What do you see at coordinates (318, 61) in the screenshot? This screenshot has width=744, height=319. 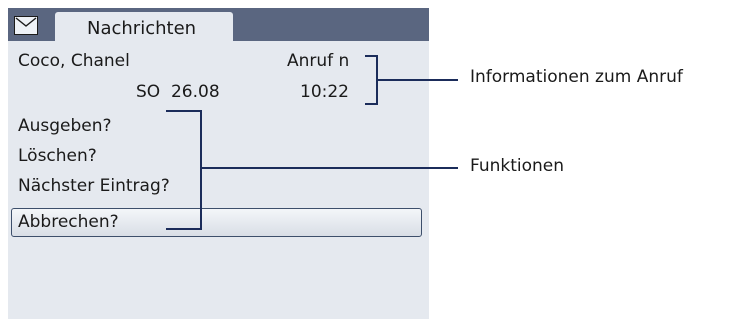 I see `call-type: Anruf n` at bounding box center [318, 61].